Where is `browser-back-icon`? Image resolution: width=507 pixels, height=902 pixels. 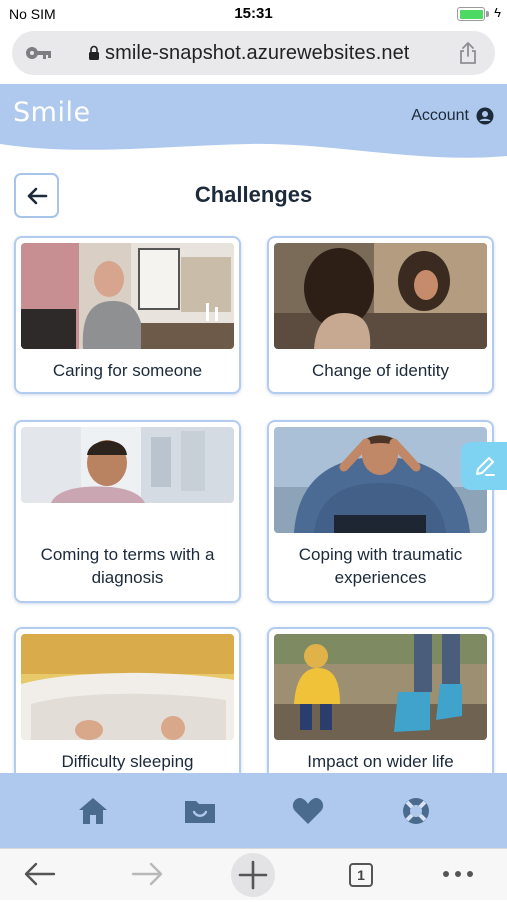
browser-back-icon is located at coordinates (40, 874).